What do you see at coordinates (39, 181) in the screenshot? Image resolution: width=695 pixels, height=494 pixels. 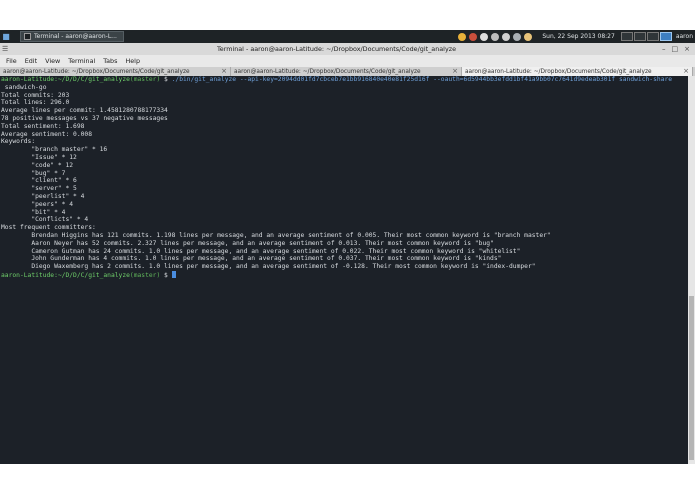 I see `output-line: "client" * 6` at bounding box center [39, 181].